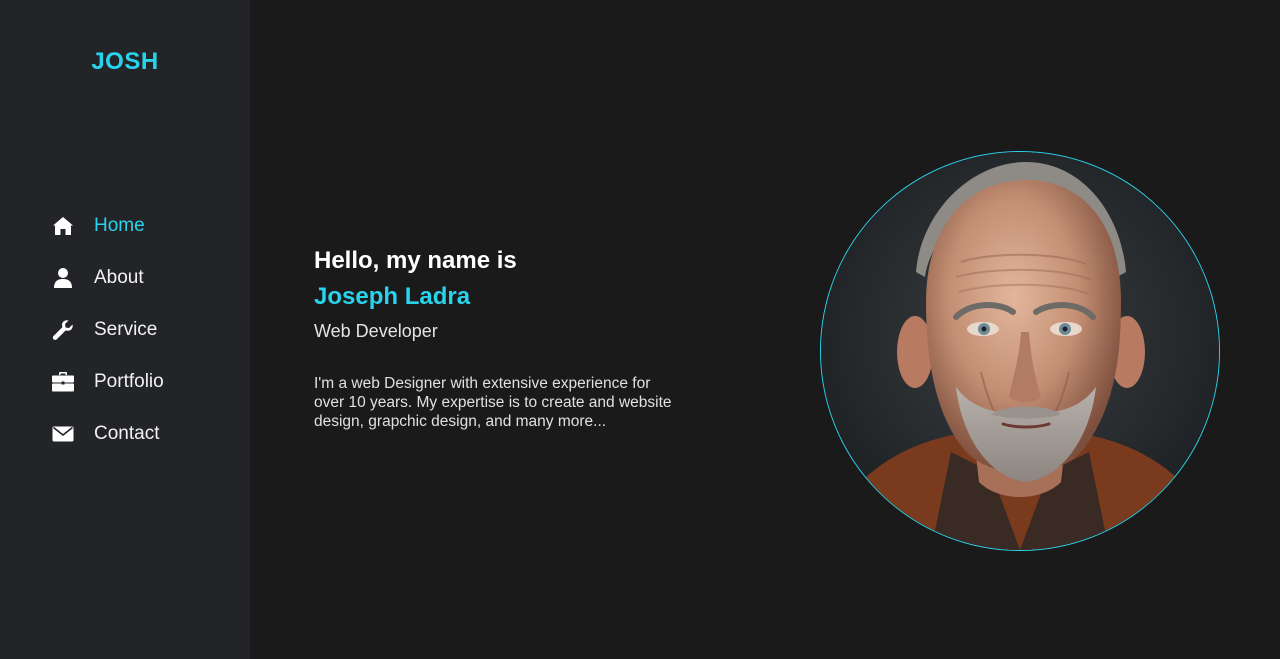  I want to click on sidebar-item-label: Service, so click(126, 329).